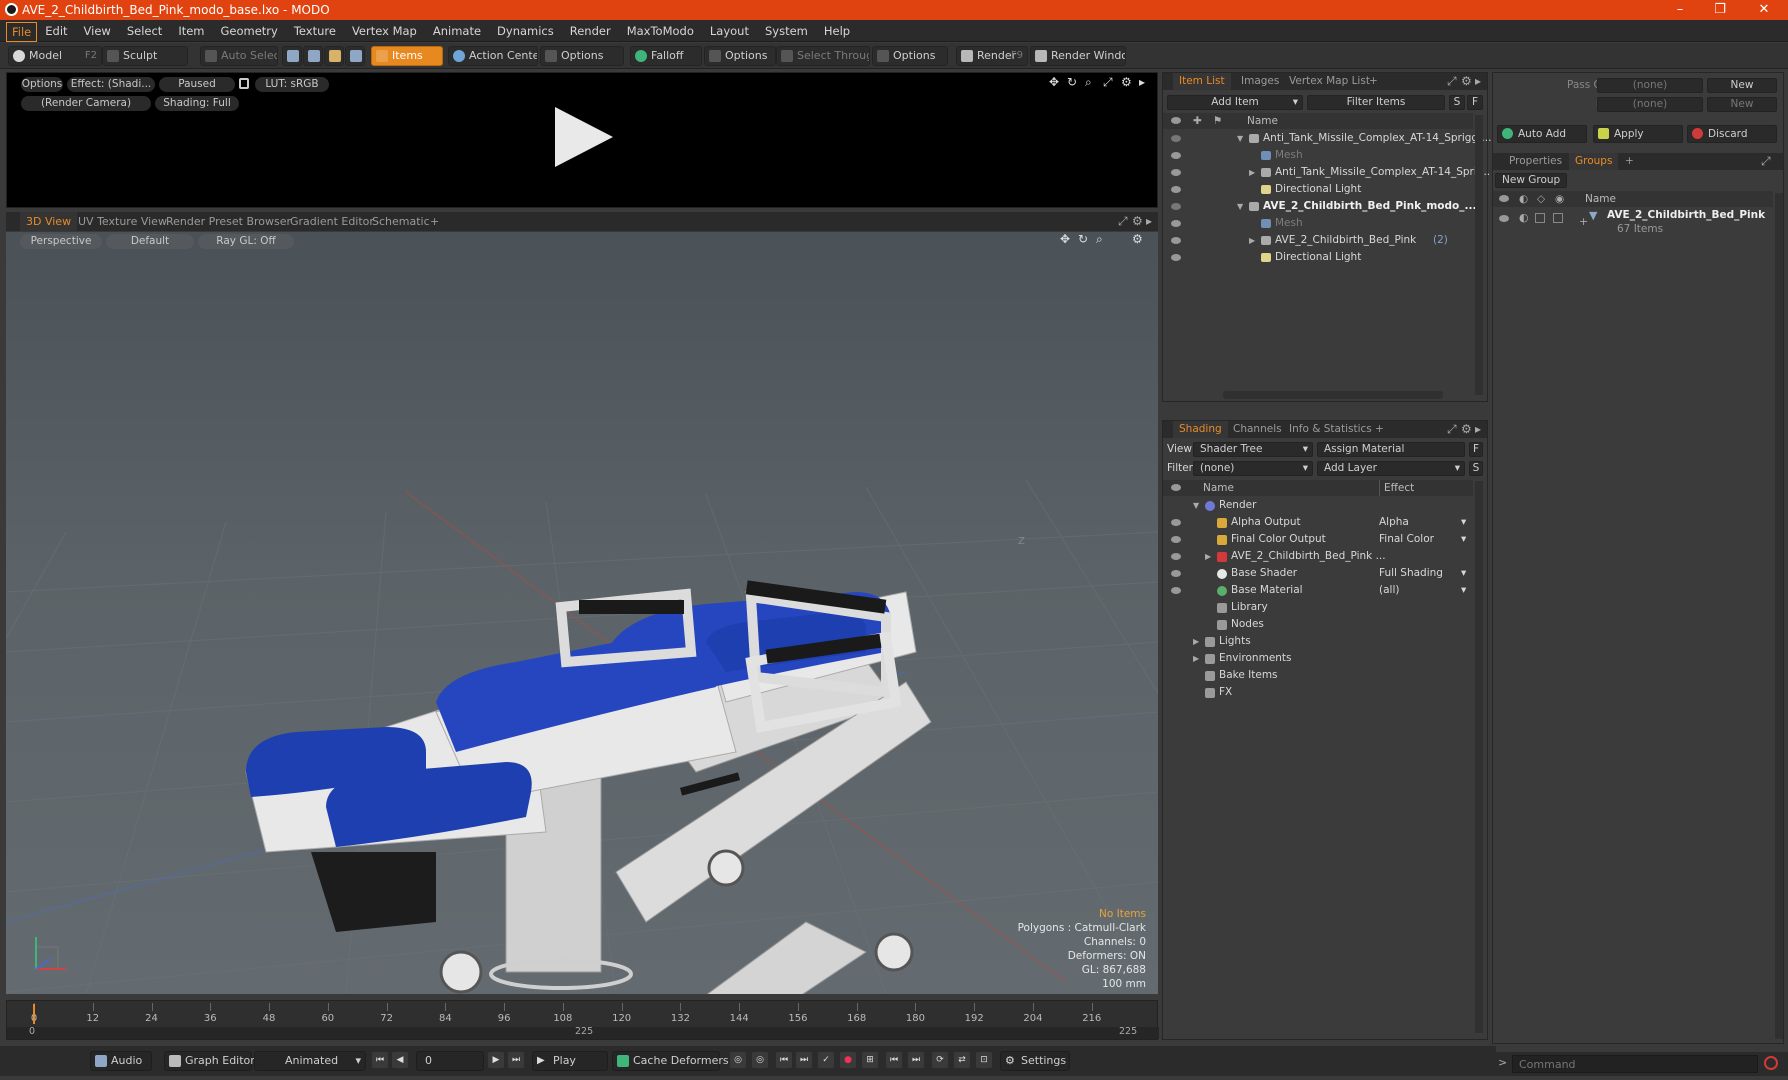 The height and width of the screenshot is (1080, 1788). I want to click on select-through-options-button: Options, so click(910, 56).